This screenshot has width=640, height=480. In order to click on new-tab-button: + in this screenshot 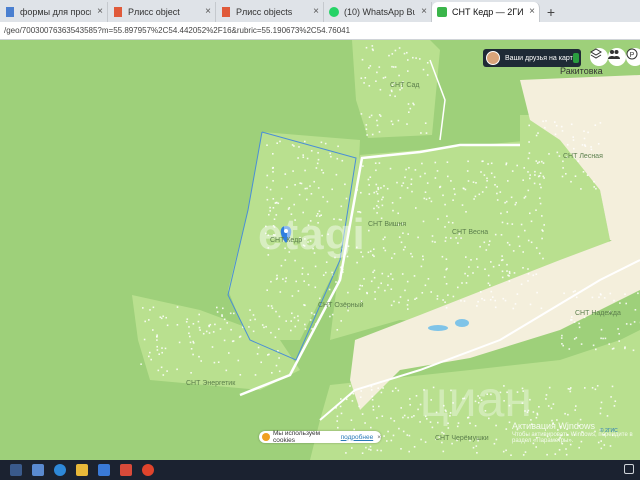, I will do `click(551, 12)`.